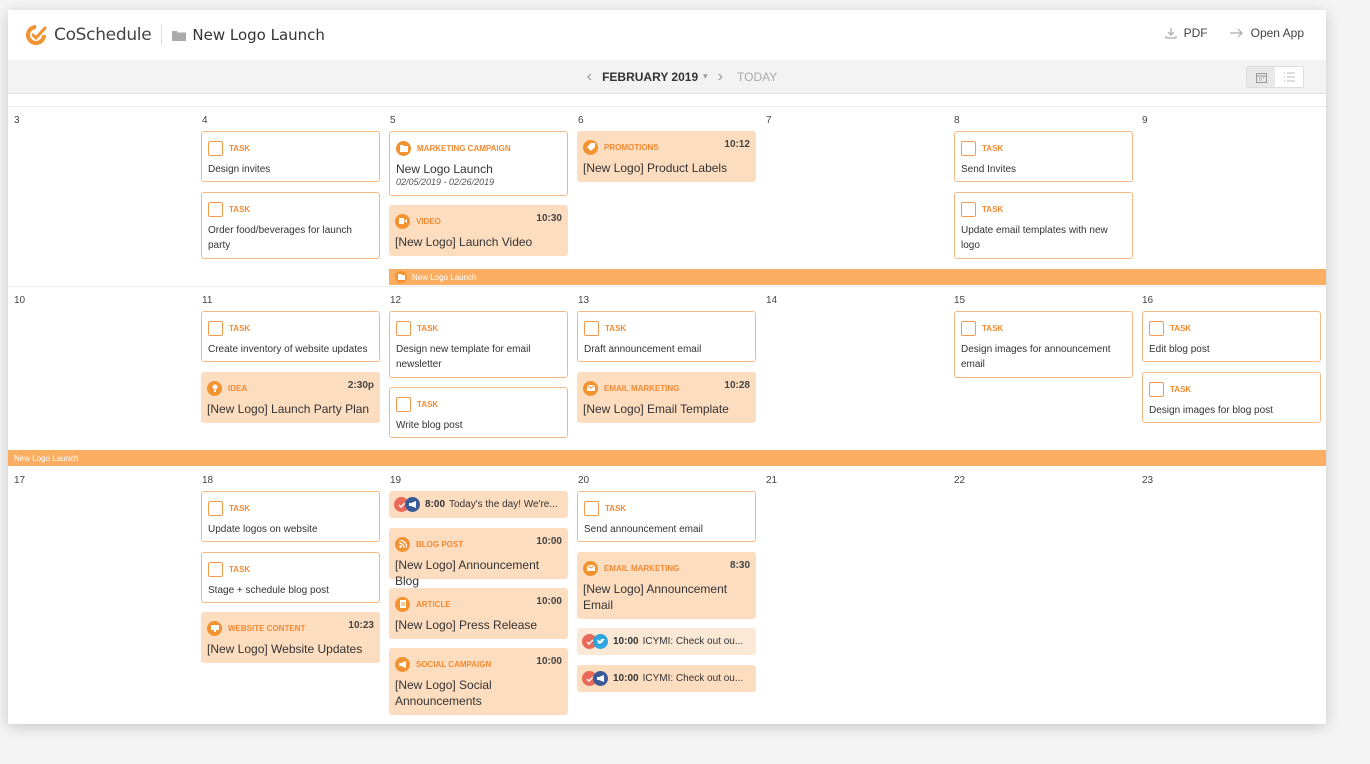 This screenshot has width=1370, height=764. Describe the element at coordinates (467, 573) in the screenshot. I see `card-title: [New Logo] Announcement Blog` at that location.